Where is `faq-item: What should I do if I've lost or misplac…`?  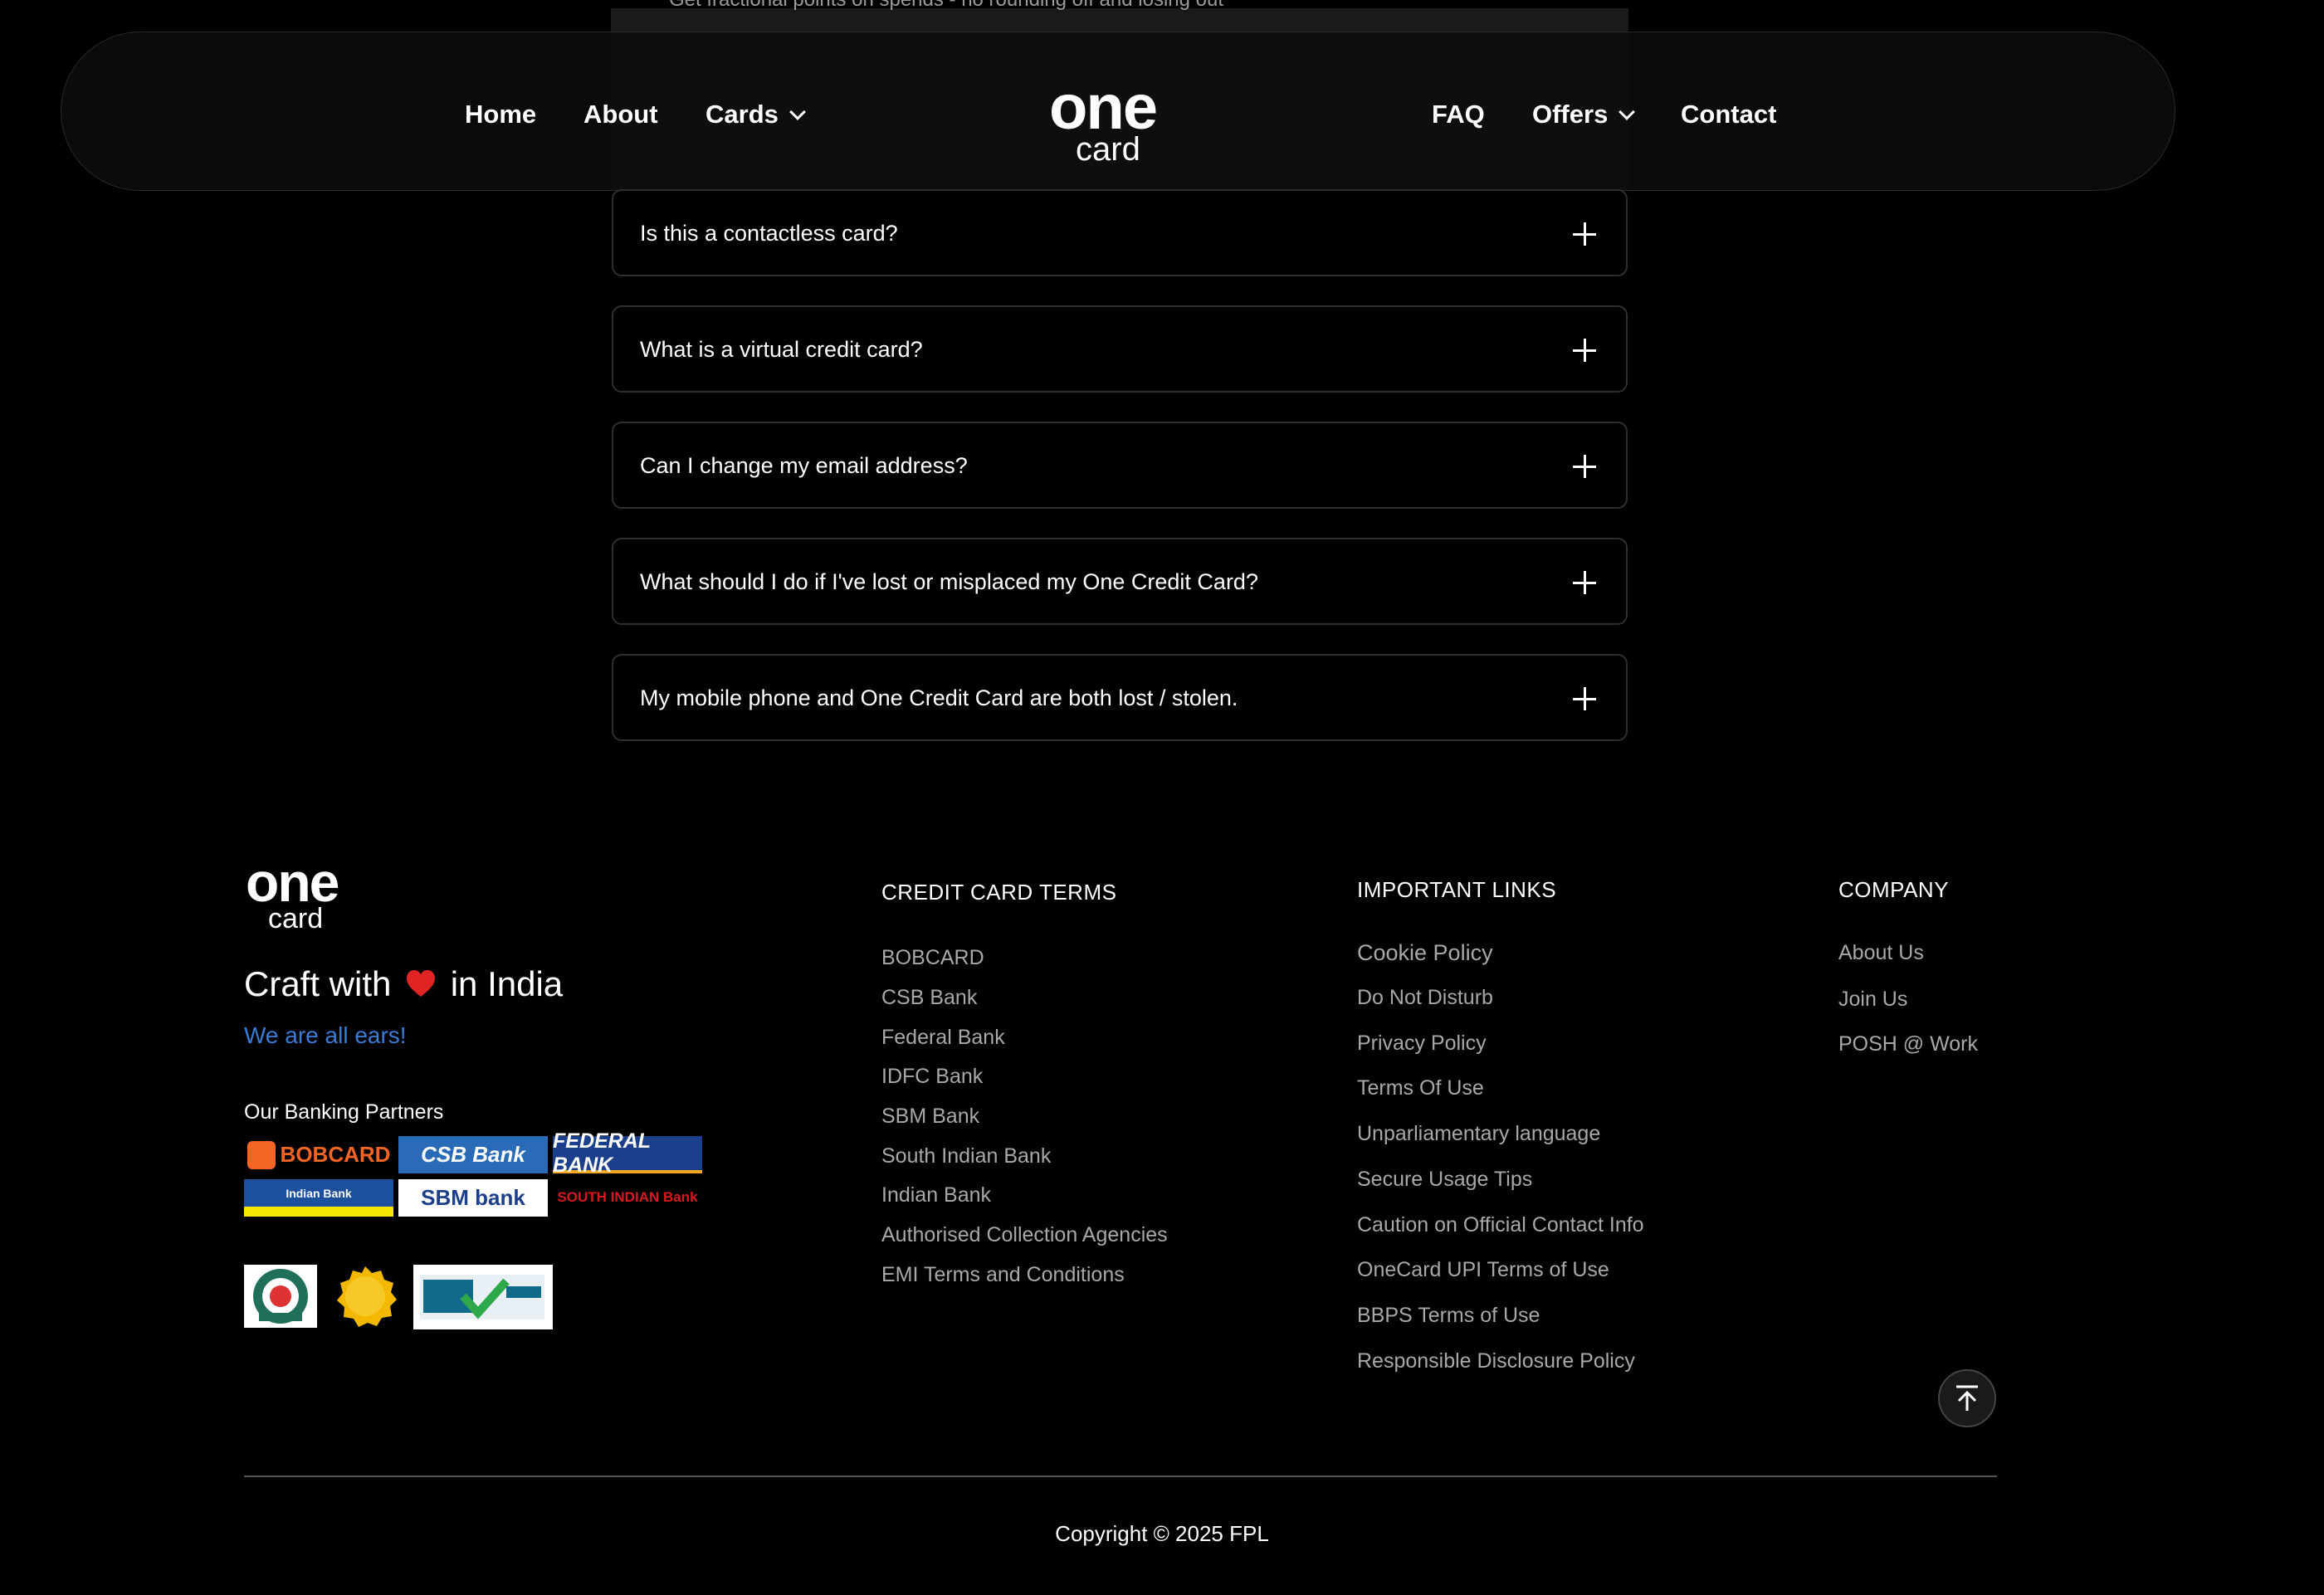
faq-item: What should I do if I've lost or misplac… is located at coordinates (1120, 581).